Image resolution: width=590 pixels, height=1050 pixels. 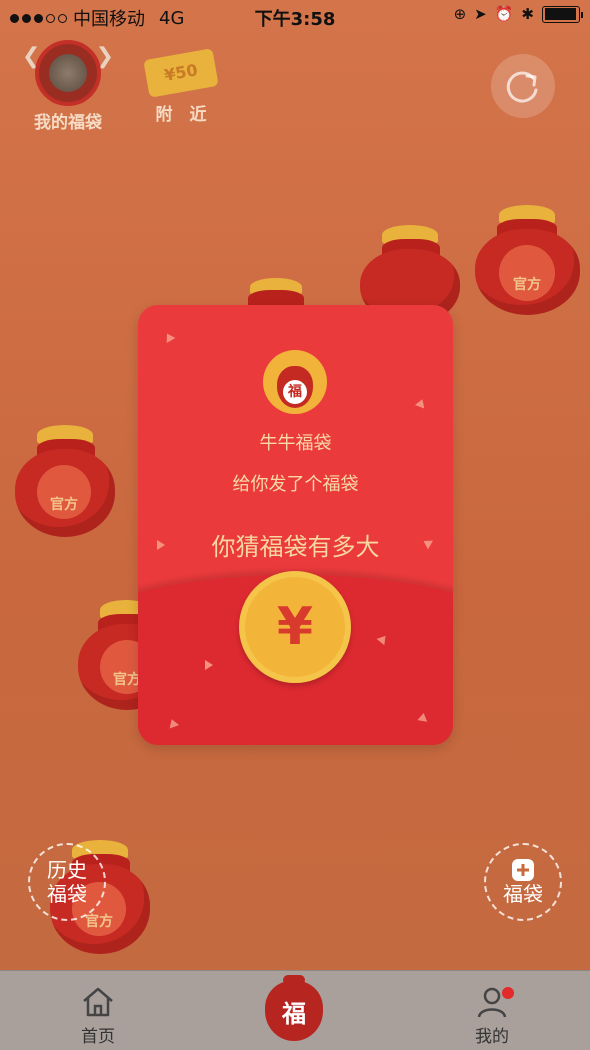 What do you see at coordinates (460, 14) in the screenshot?
I see `rotation-lock-icon: ⊕` at bounding box center [460, 14].